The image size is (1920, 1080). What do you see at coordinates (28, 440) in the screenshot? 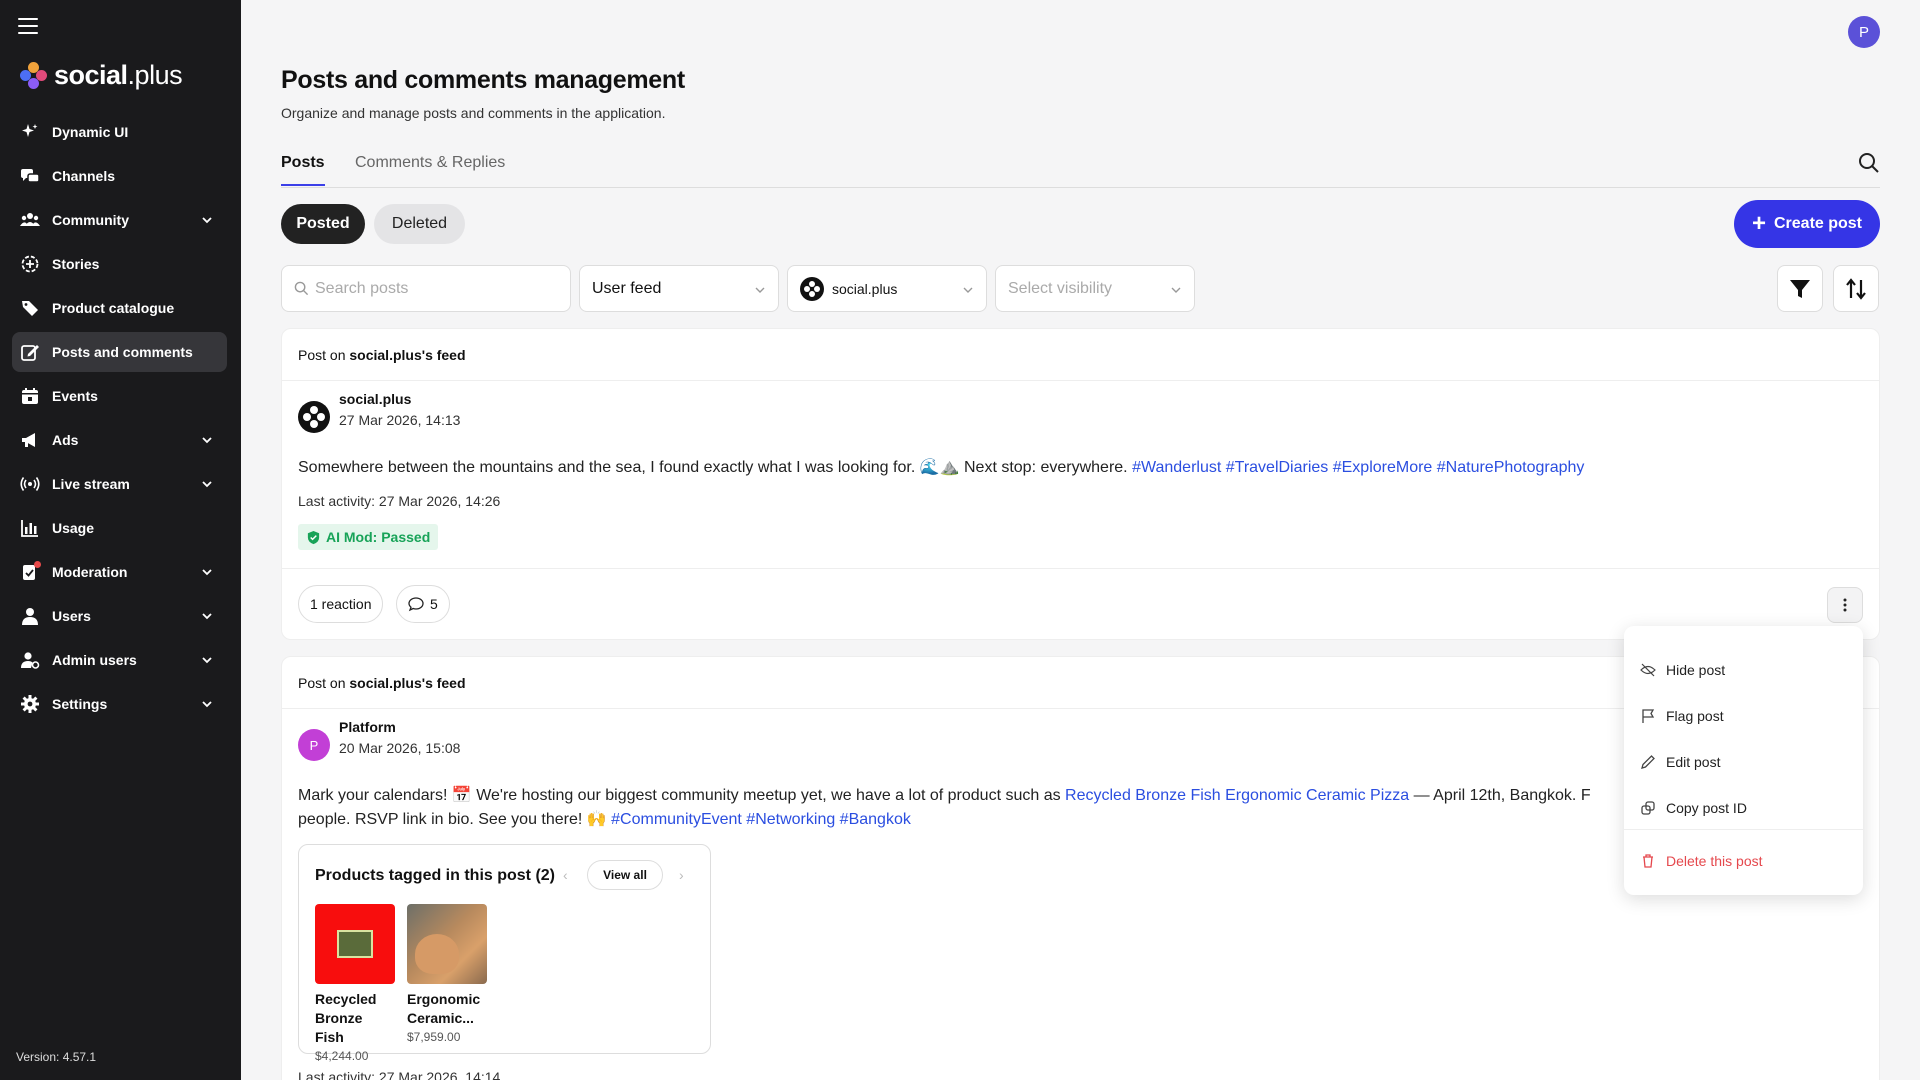
I see `megaphone-icon` at bounding box center [28, 440].